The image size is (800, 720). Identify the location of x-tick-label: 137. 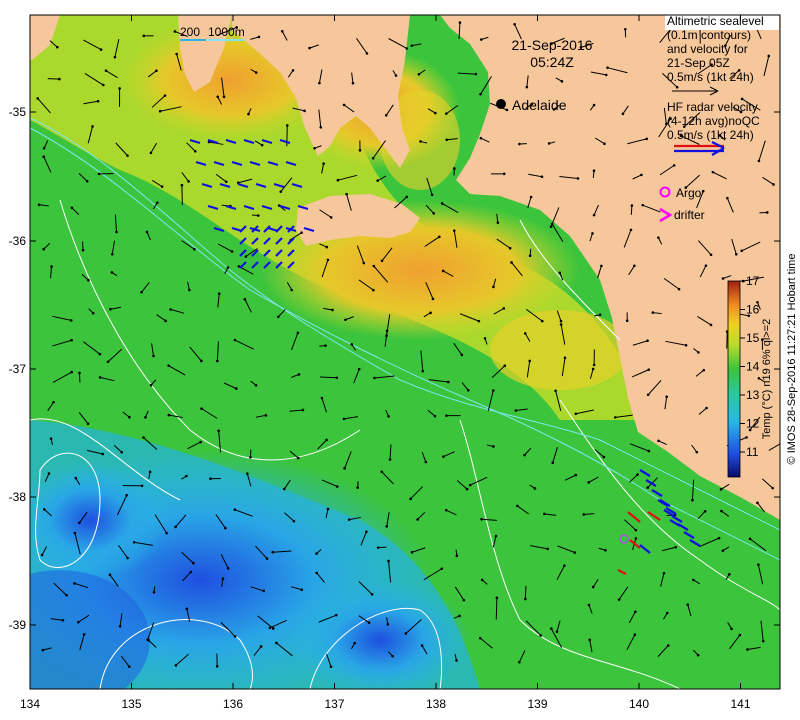
(334, 704).